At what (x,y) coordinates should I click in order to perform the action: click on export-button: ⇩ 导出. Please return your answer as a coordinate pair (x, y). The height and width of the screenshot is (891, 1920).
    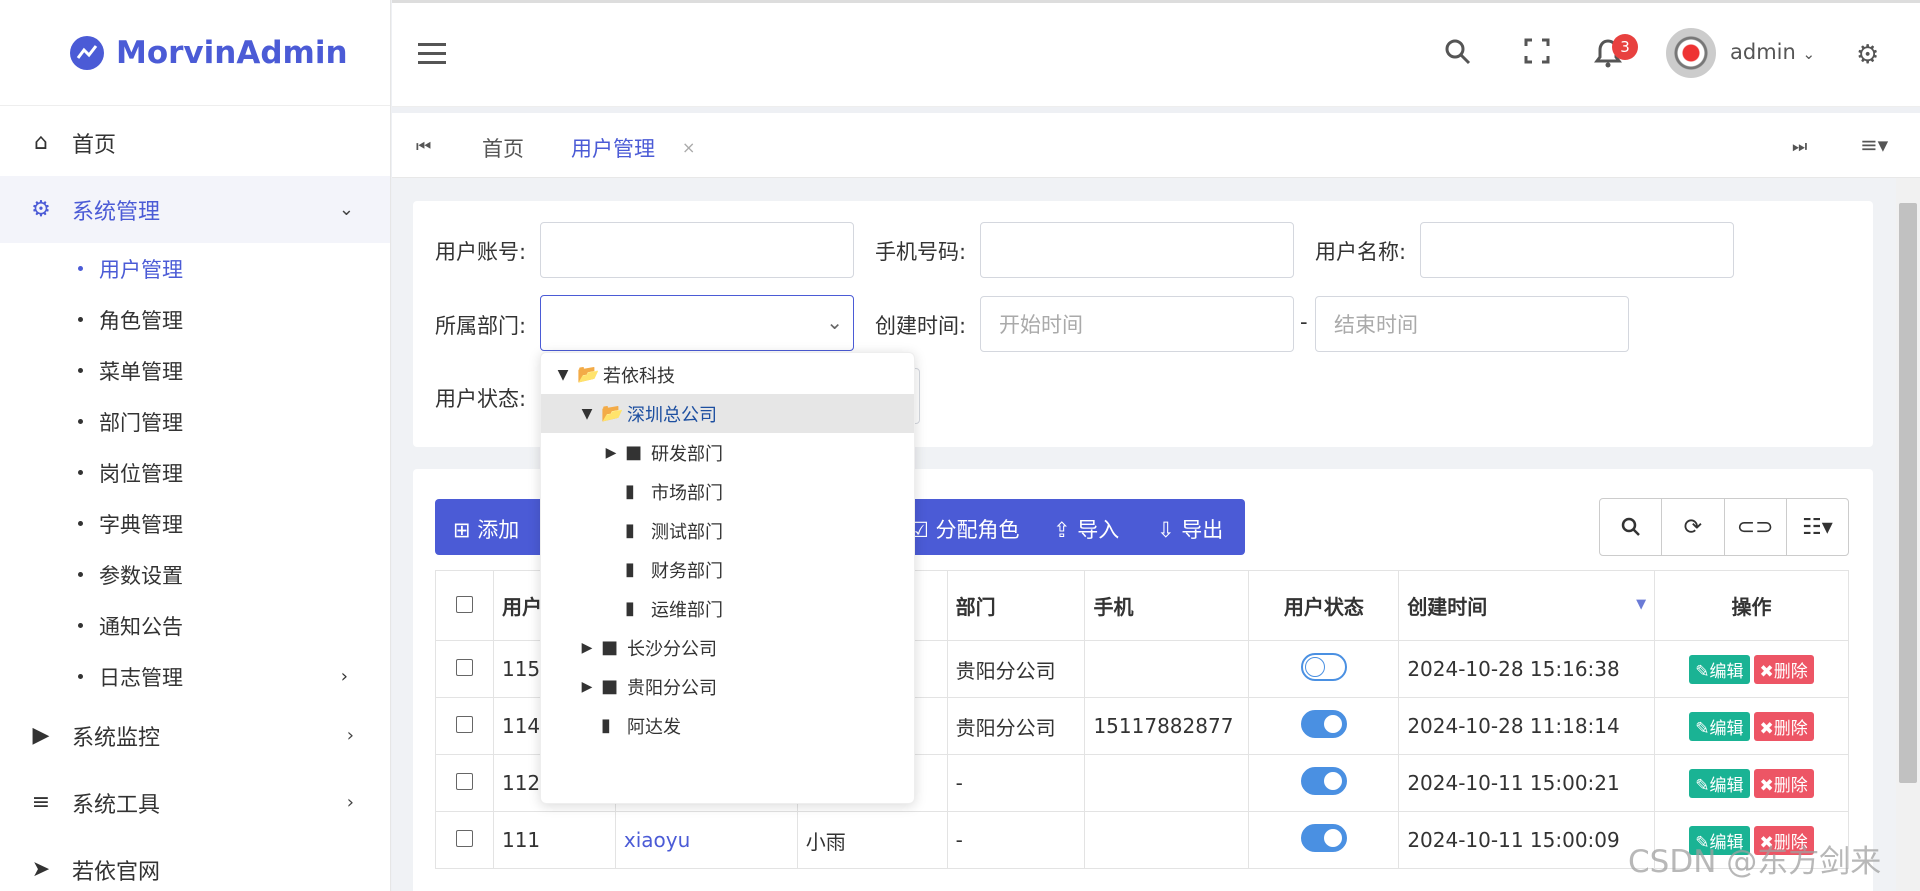
    Looking at the image, I should click on (1190, 529).